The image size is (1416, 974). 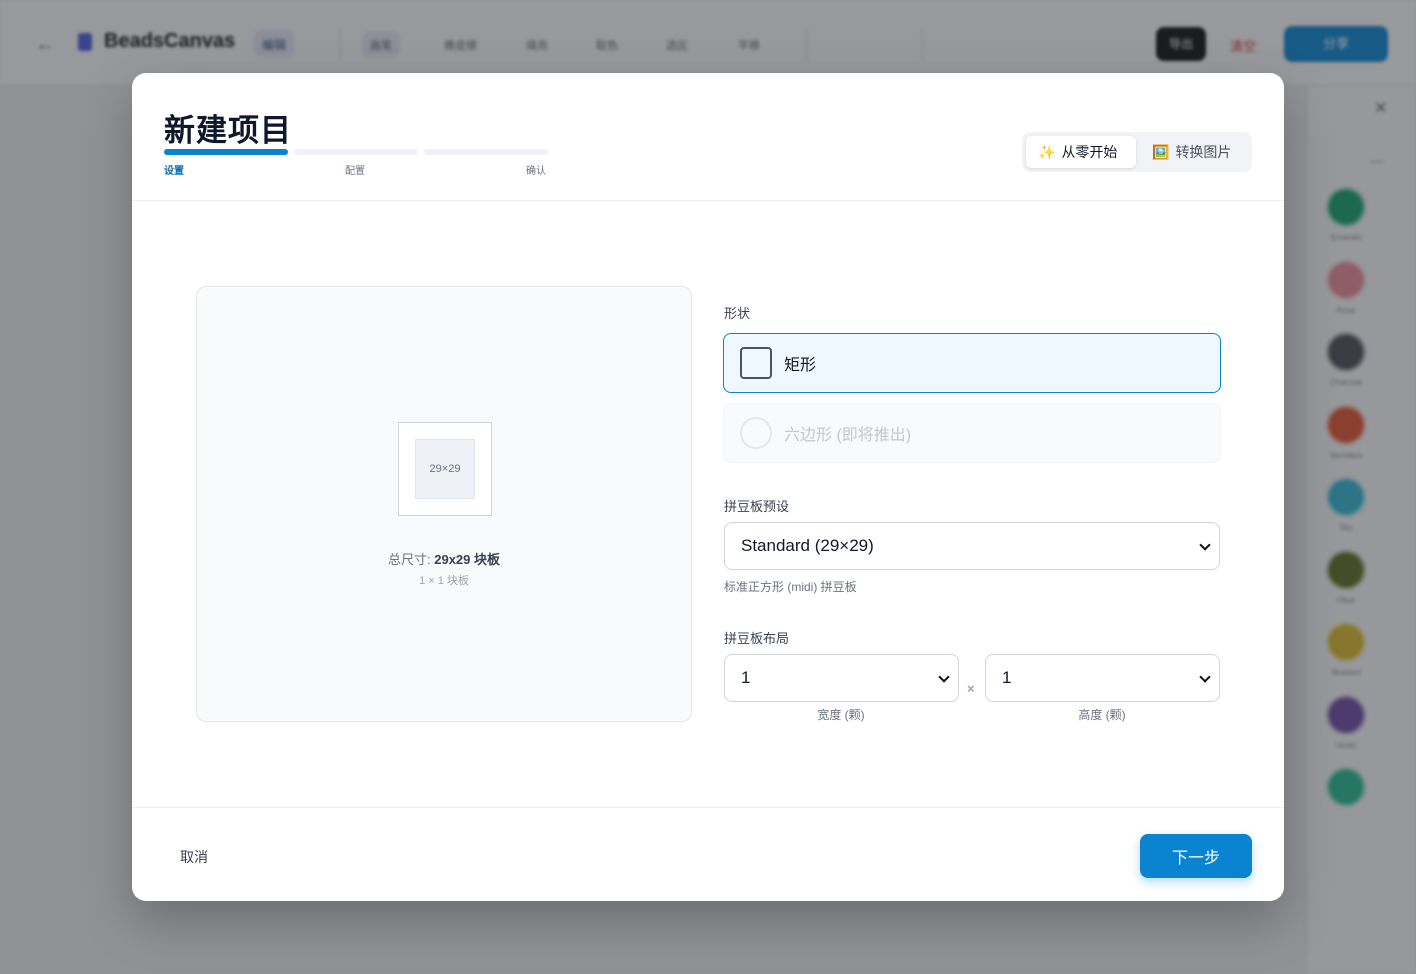 What do you see at coordinates (972, 363) in the screenshot?
I see `shape-option-rectangle: 矩形` at bounding box center [972, 363].